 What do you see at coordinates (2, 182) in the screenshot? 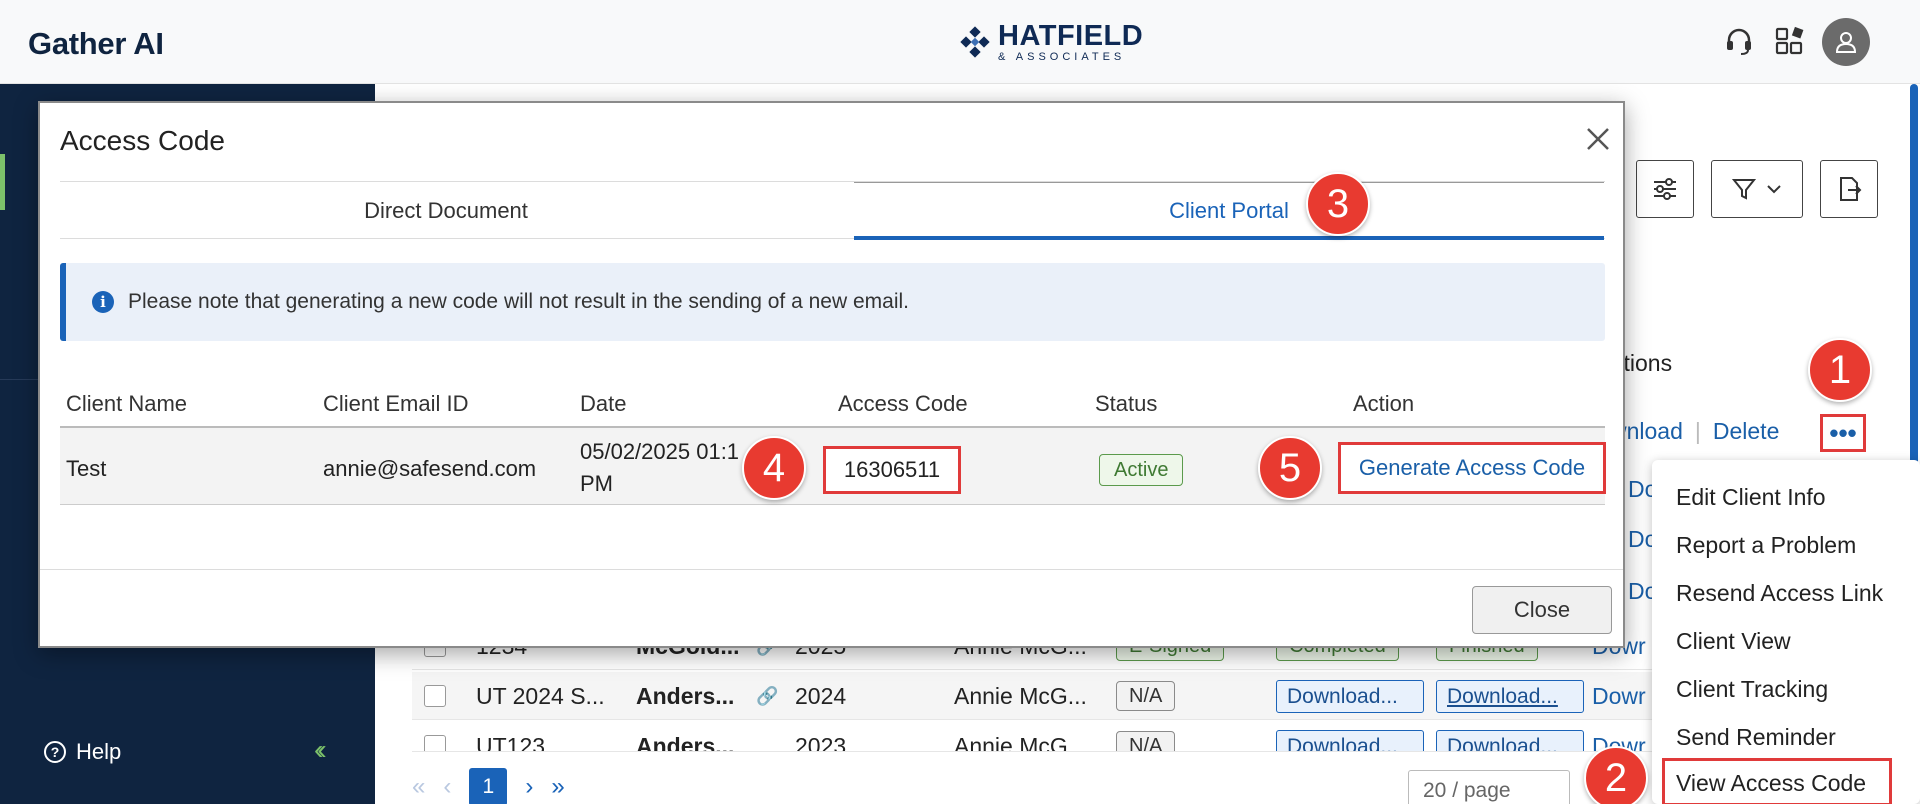
I see `sidebar-active-indicator` at bounding box center [2, 182].